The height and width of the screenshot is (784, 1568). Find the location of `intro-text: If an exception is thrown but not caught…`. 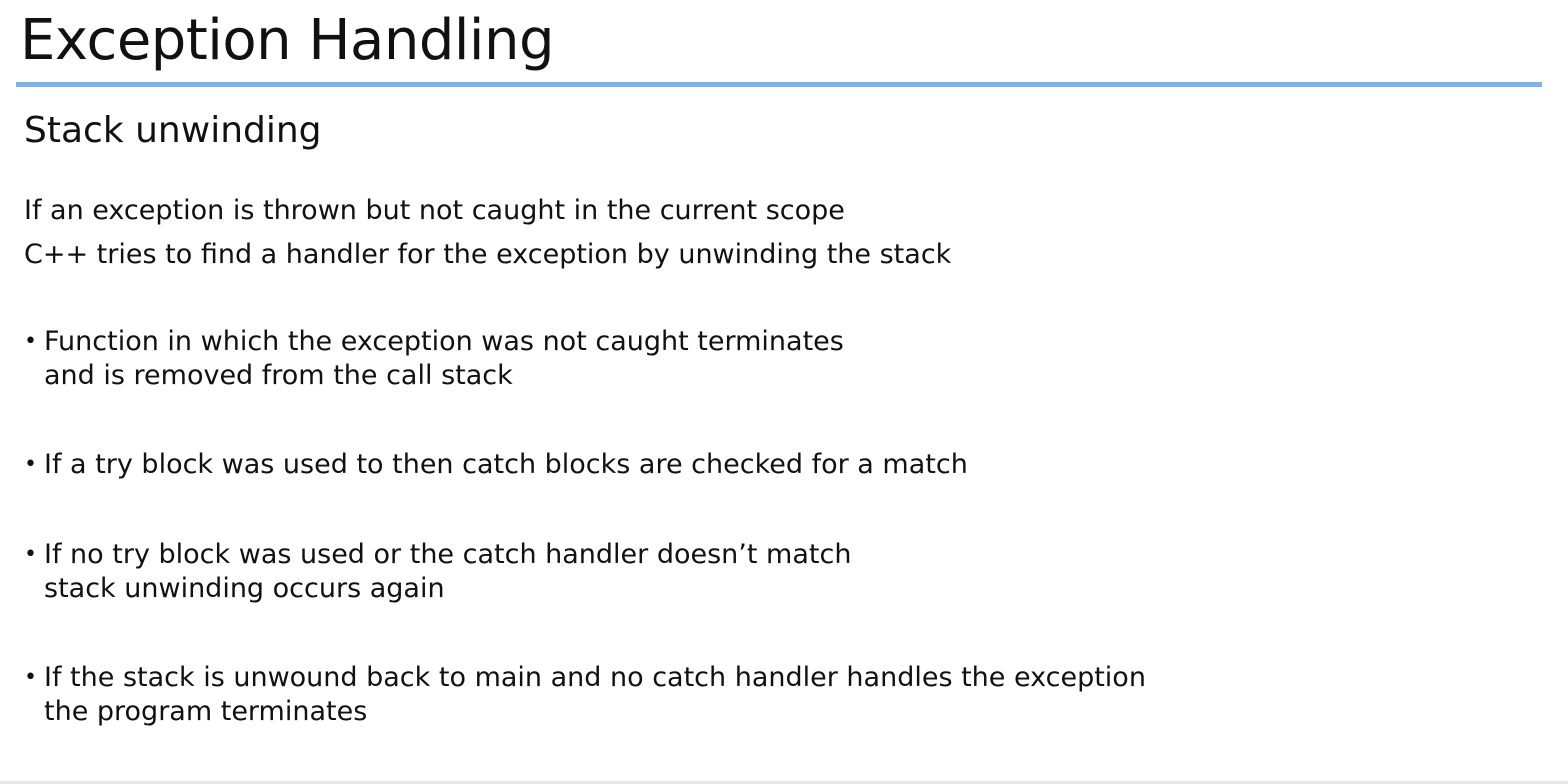

intro-text: If an exception is thrown but not caught… is located at coordinates (487, 233).